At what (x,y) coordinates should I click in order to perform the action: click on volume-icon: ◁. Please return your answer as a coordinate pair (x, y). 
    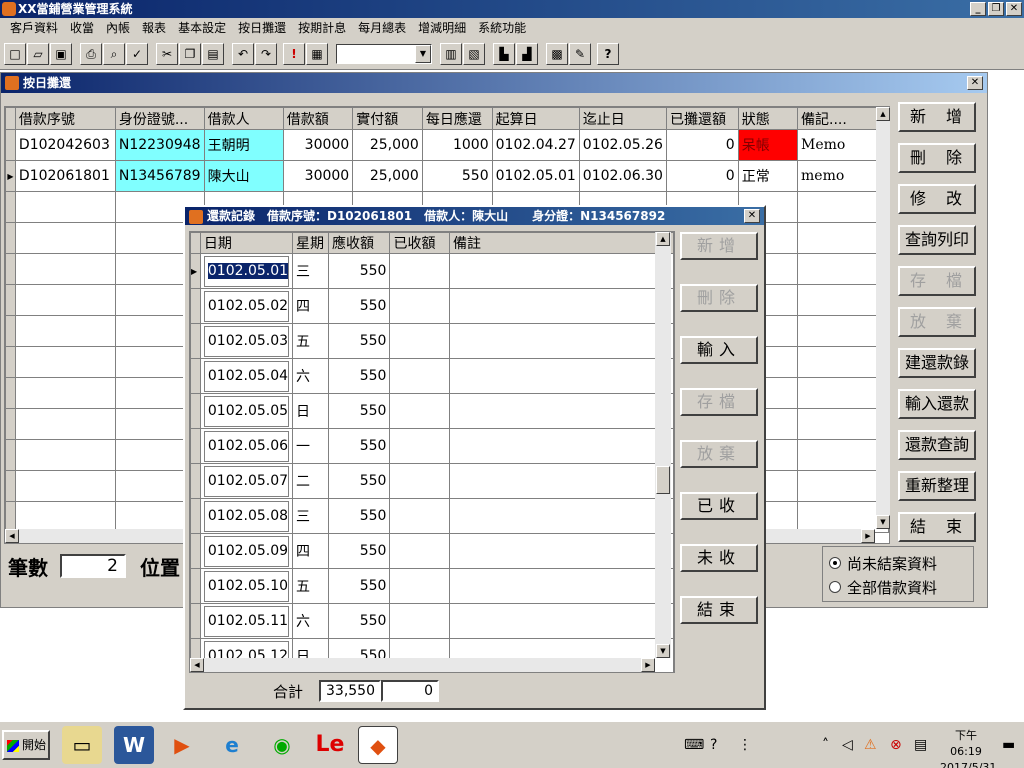
    Looking at the image, I should click on (847, 745).